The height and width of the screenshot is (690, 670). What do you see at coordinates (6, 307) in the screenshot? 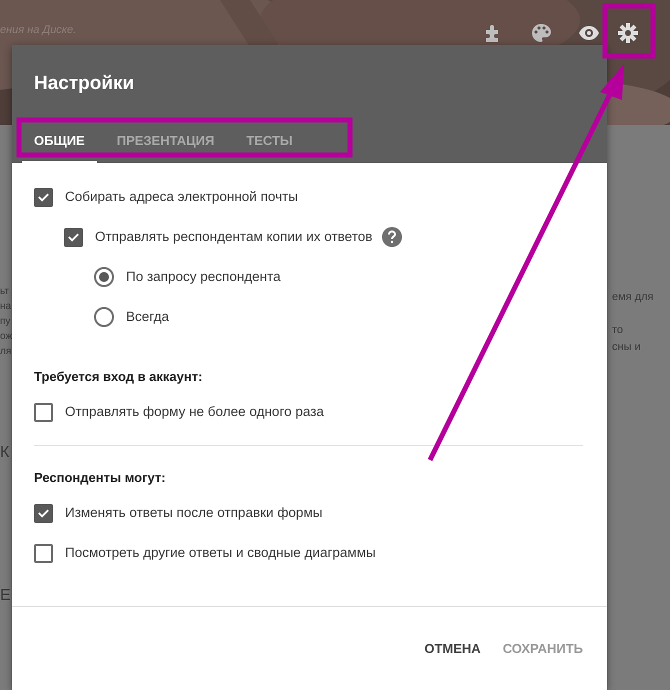
I see `text-fragment: на` at bounding box center [6, 307].